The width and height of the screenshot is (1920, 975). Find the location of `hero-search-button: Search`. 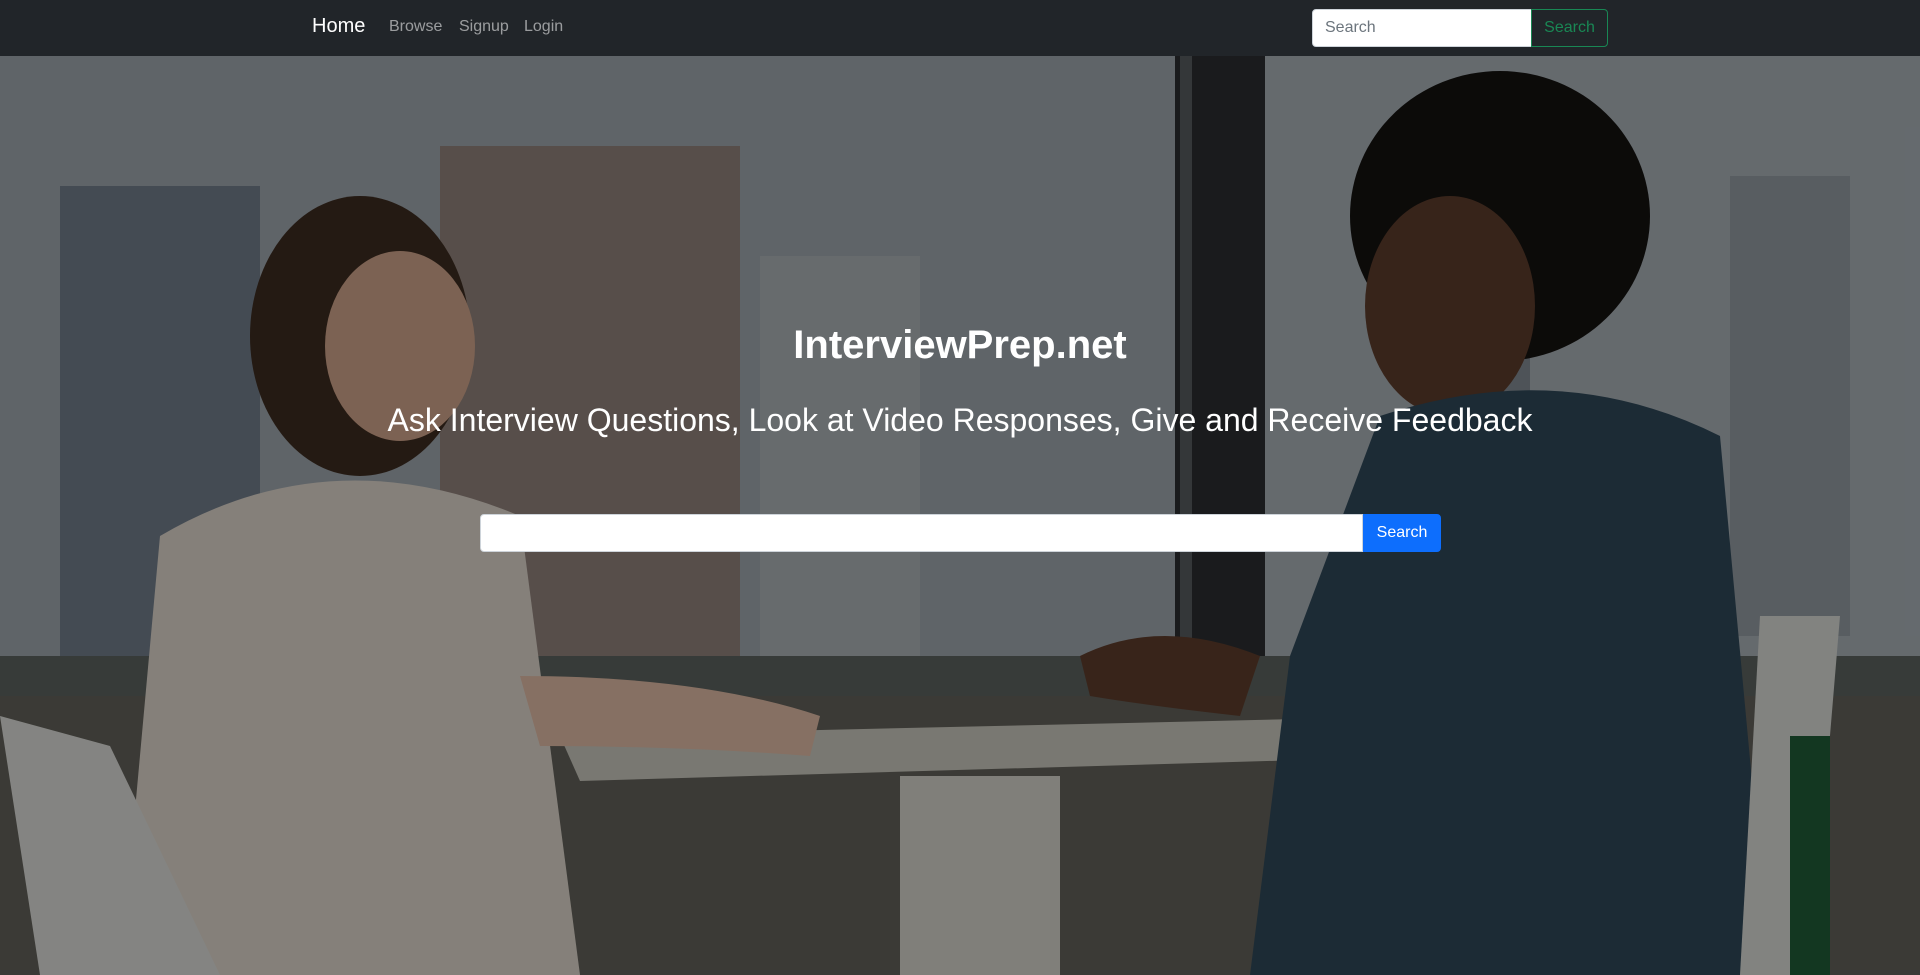

hero-search-button: Search is located at coordinates (1402, 533).